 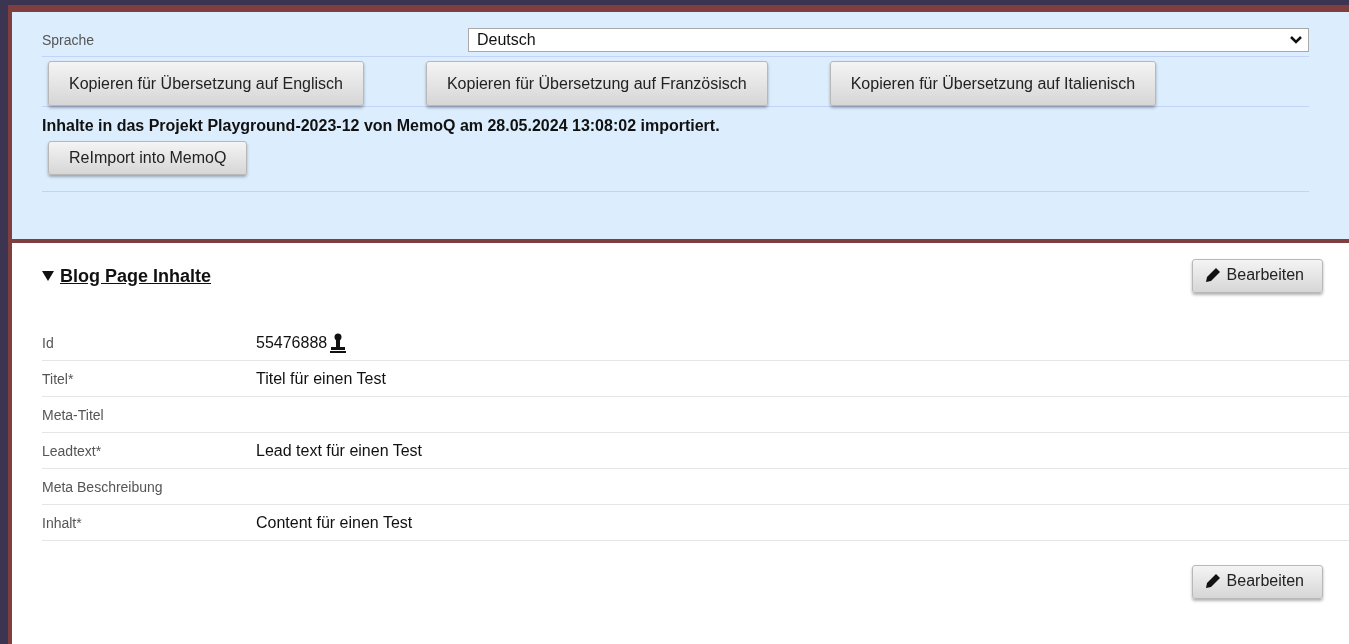 What do you see at coordinates (338, 342) in the screenshot?
I see `stamp-icon` at bounding box center [338, 342].